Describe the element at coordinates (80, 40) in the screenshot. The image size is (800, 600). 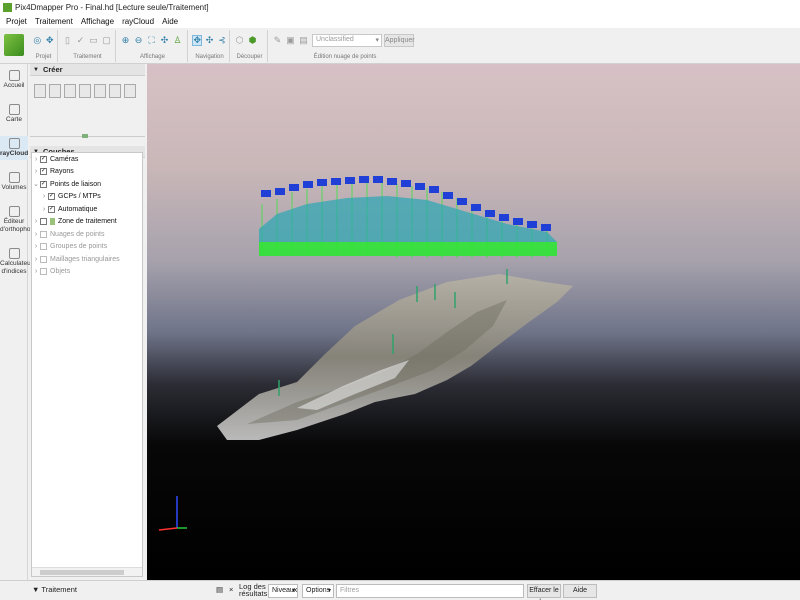
I see `check-icon: ✓` at that location.